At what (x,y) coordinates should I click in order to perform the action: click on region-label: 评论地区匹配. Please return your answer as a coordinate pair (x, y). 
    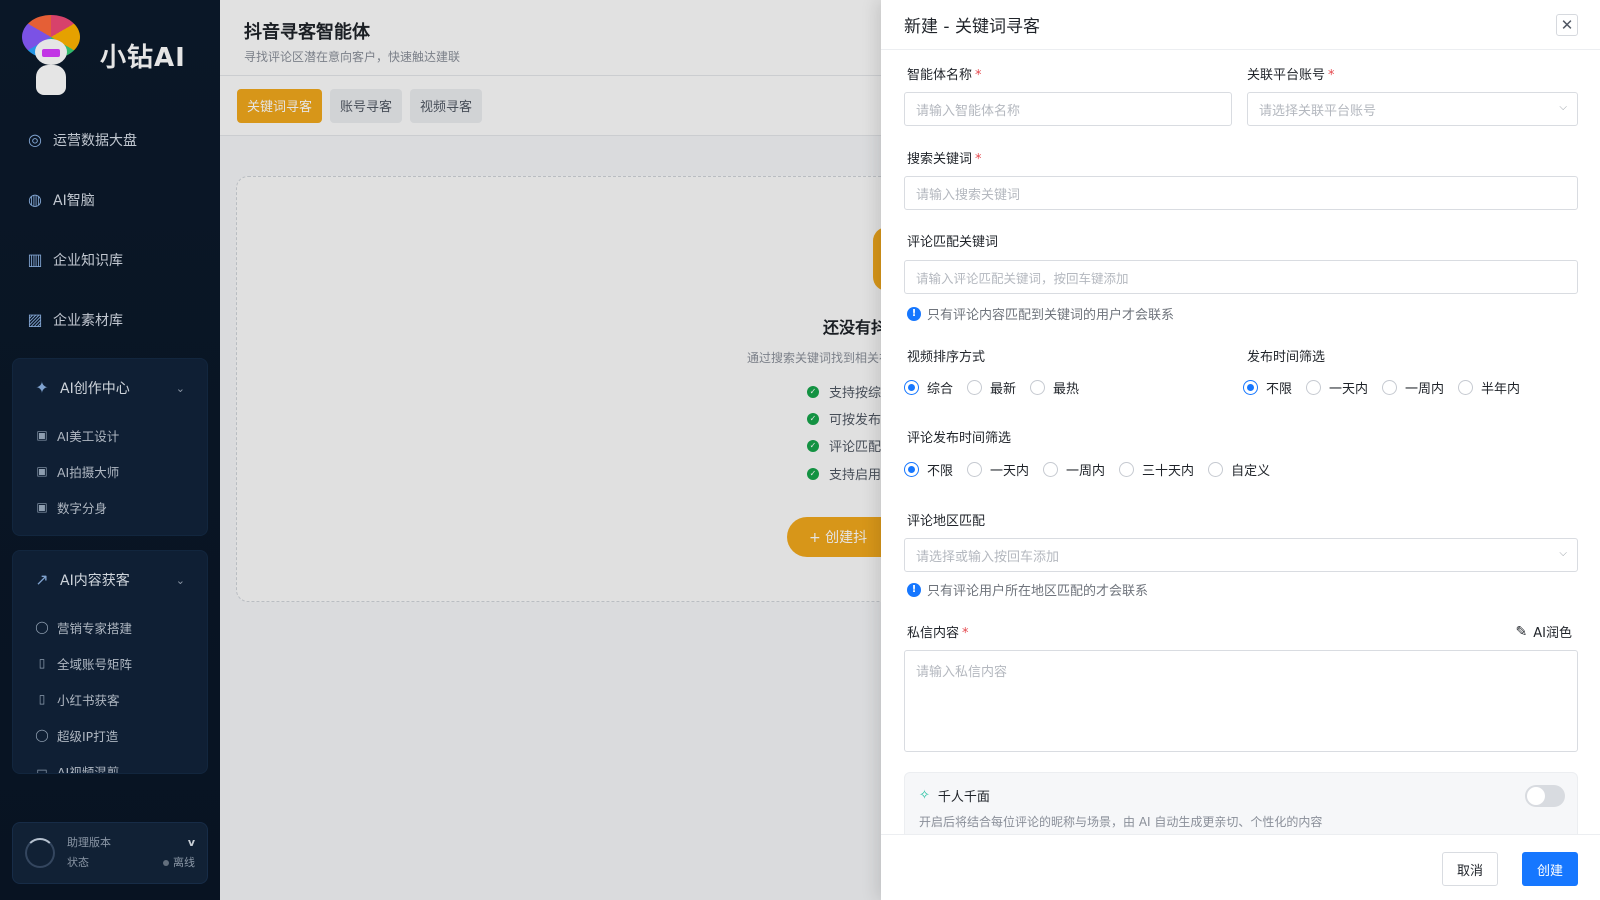
    Looking at the image, I should click on (946, 521).